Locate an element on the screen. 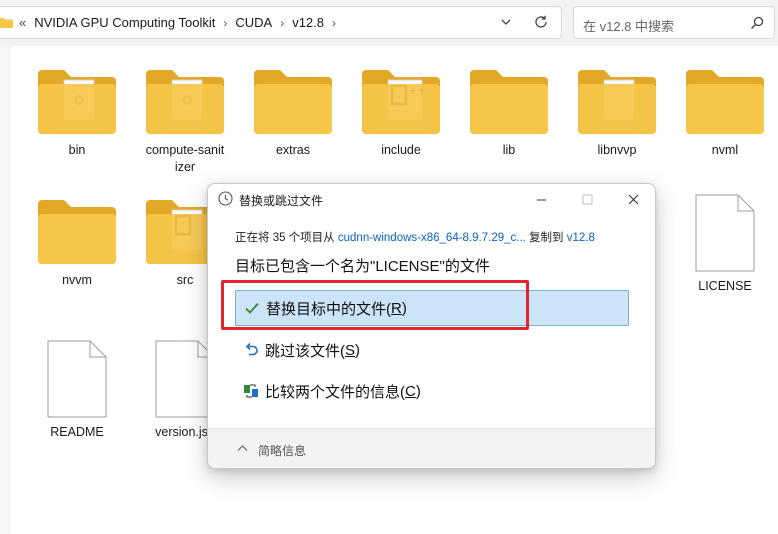 The width and height of the screenshot is (778, 534). conflict-heading: 目标已包含一个名为"LICENSE"的文件 is located at coordinates (362, 266).